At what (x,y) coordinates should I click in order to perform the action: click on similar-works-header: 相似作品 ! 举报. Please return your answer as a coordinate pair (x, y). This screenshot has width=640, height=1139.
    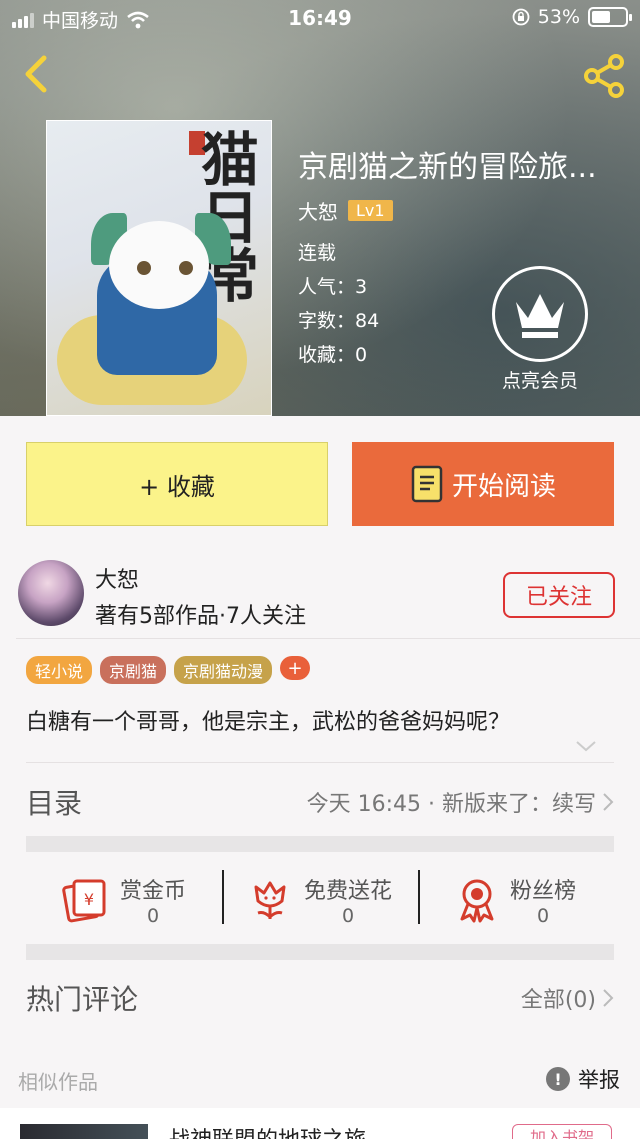
    Looking at the image, I should click on (320, 1081).